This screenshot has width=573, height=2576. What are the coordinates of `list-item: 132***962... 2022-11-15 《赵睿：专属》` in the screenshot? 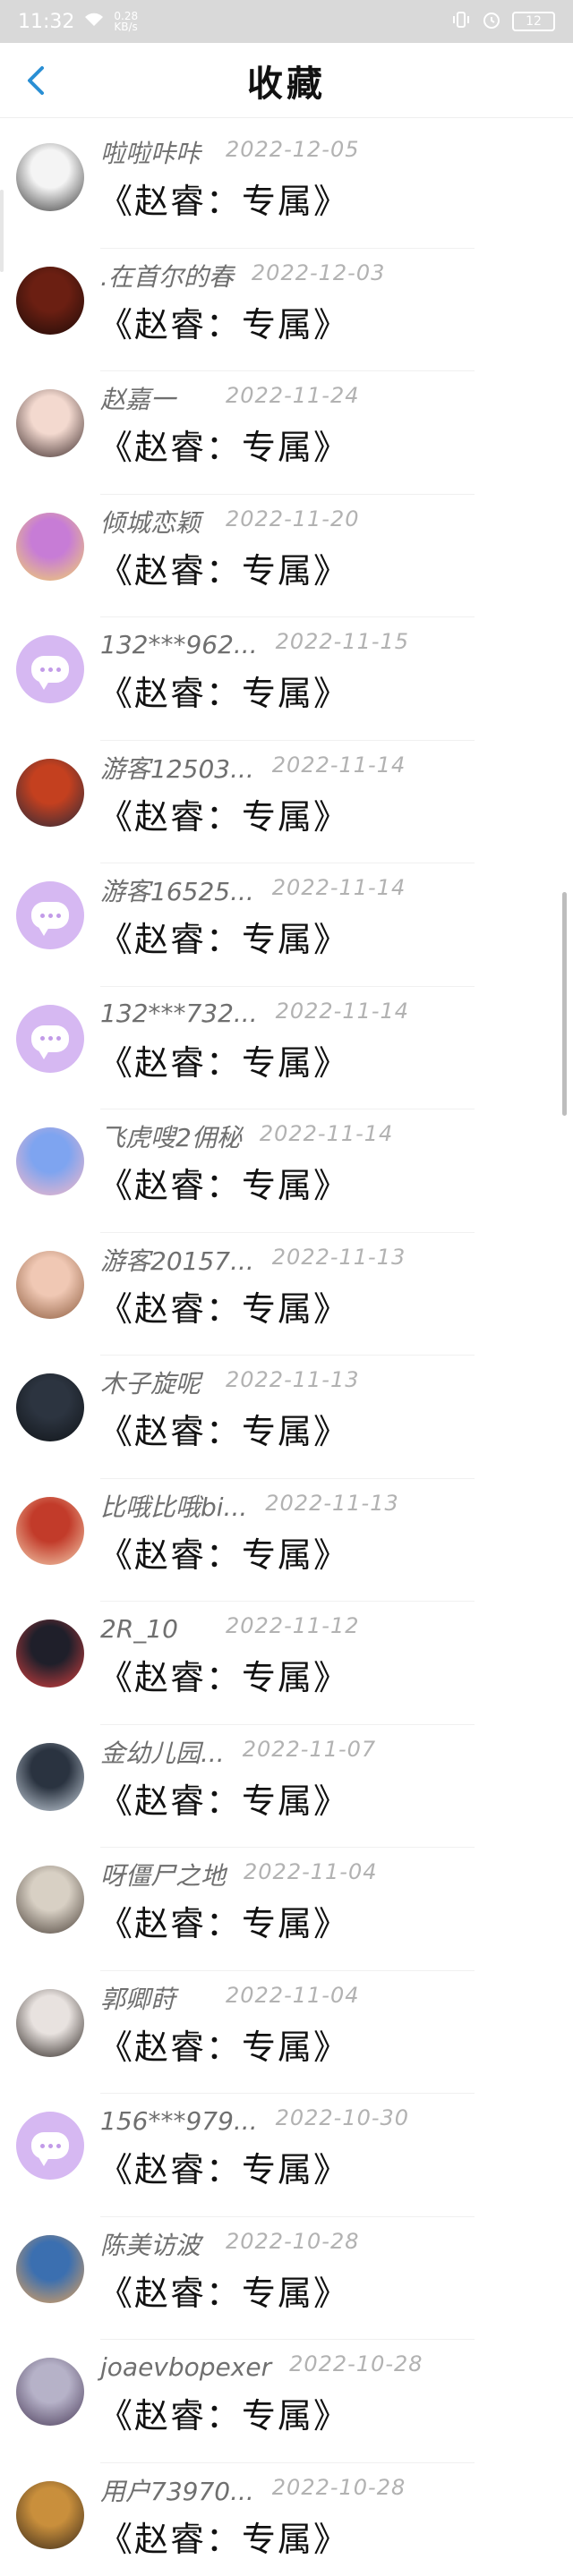 It's located at (286, 679).